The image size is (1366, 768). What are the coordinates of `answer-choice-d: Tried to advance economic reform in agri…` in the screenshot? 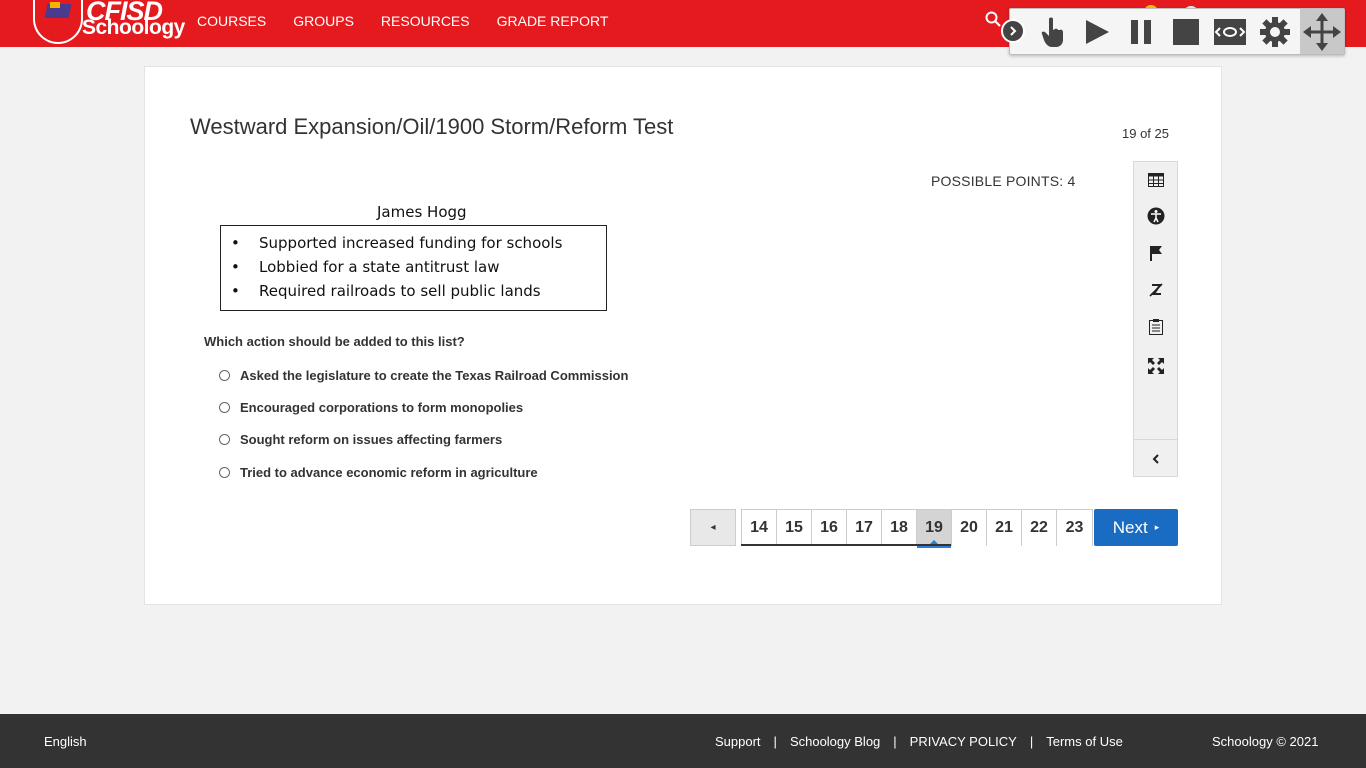 It's located at (378, 472).